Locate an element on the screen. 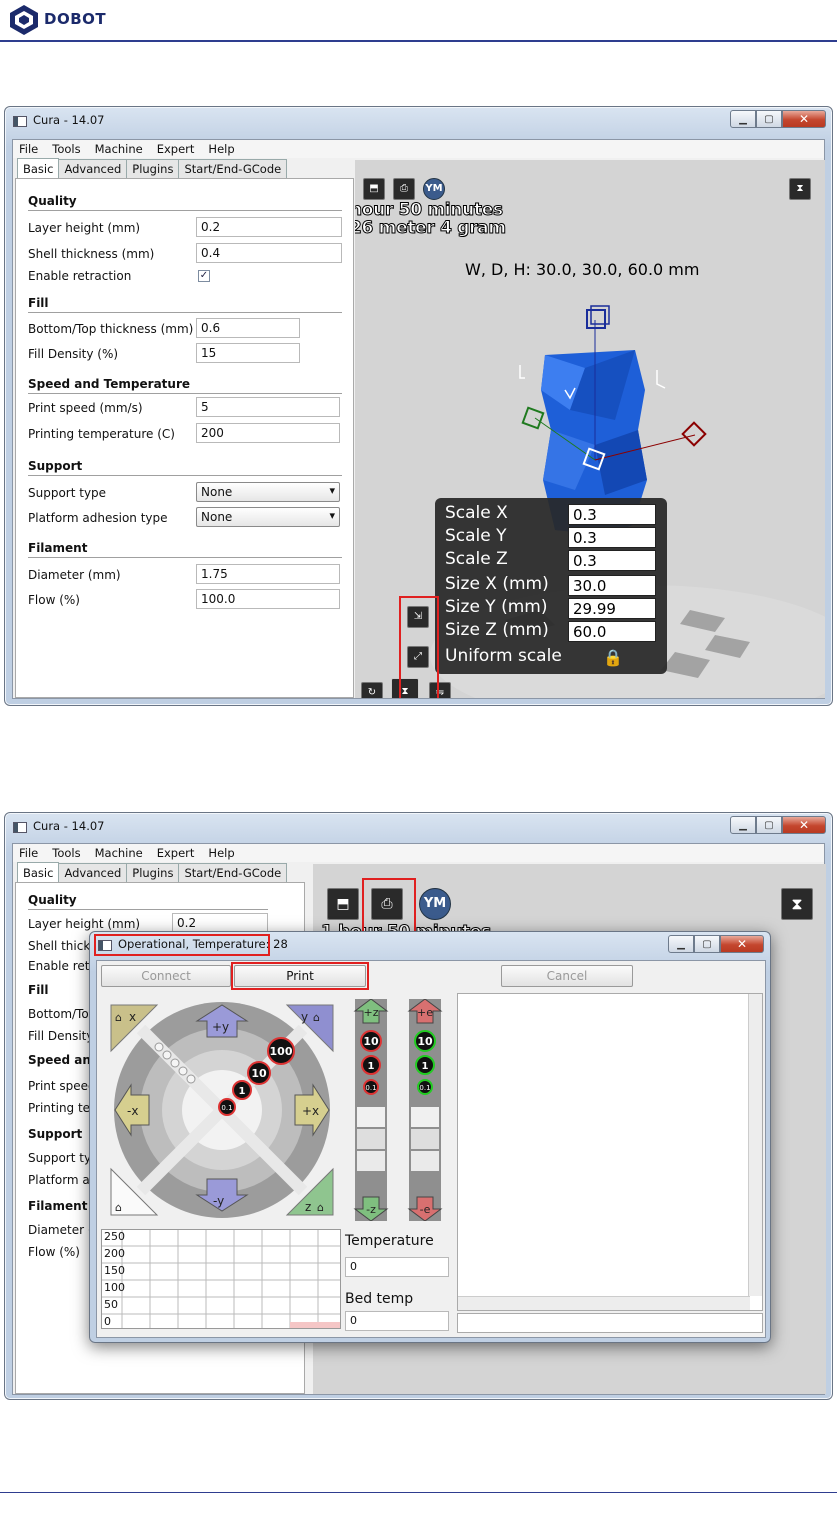  dialog-maximize-button: ▢ is located at coordinates (707, 944).